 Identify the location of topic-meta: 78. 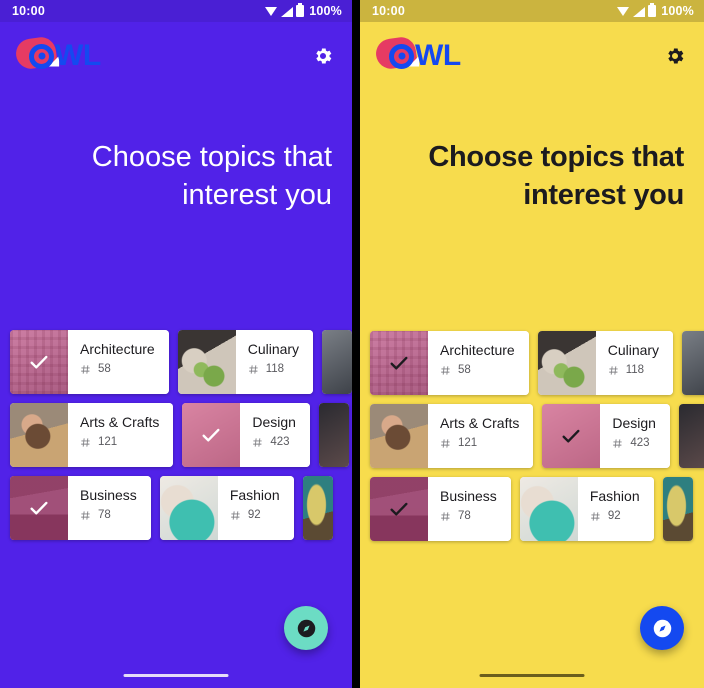
(108, 515).